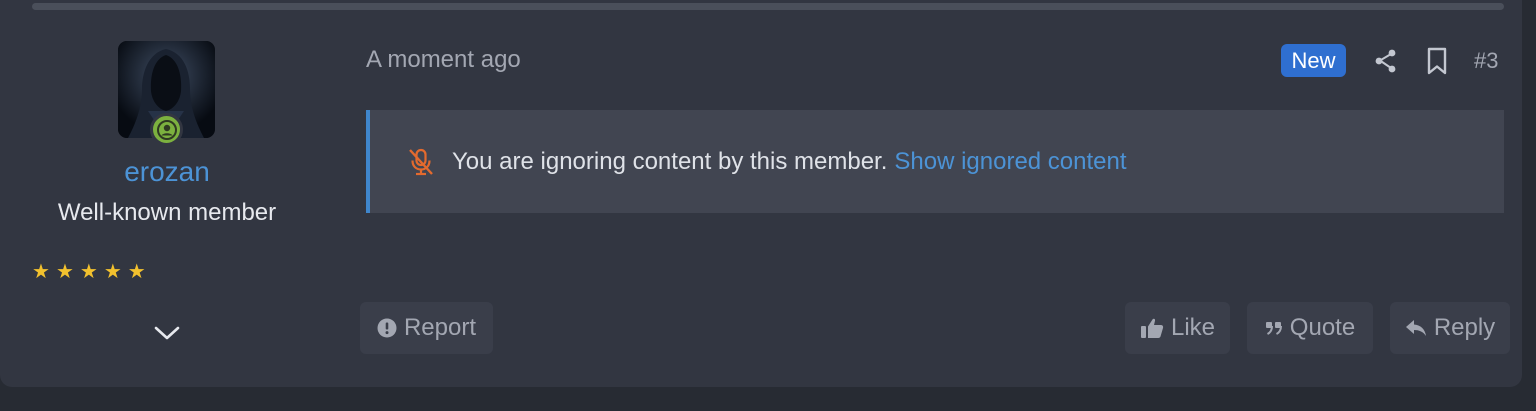 This screenshot has height=411, width=1536. What do you see at coordinates (1322, 327) in the screenshot?
I see `quote-label: Quote` at bounding box center [1322, 327].